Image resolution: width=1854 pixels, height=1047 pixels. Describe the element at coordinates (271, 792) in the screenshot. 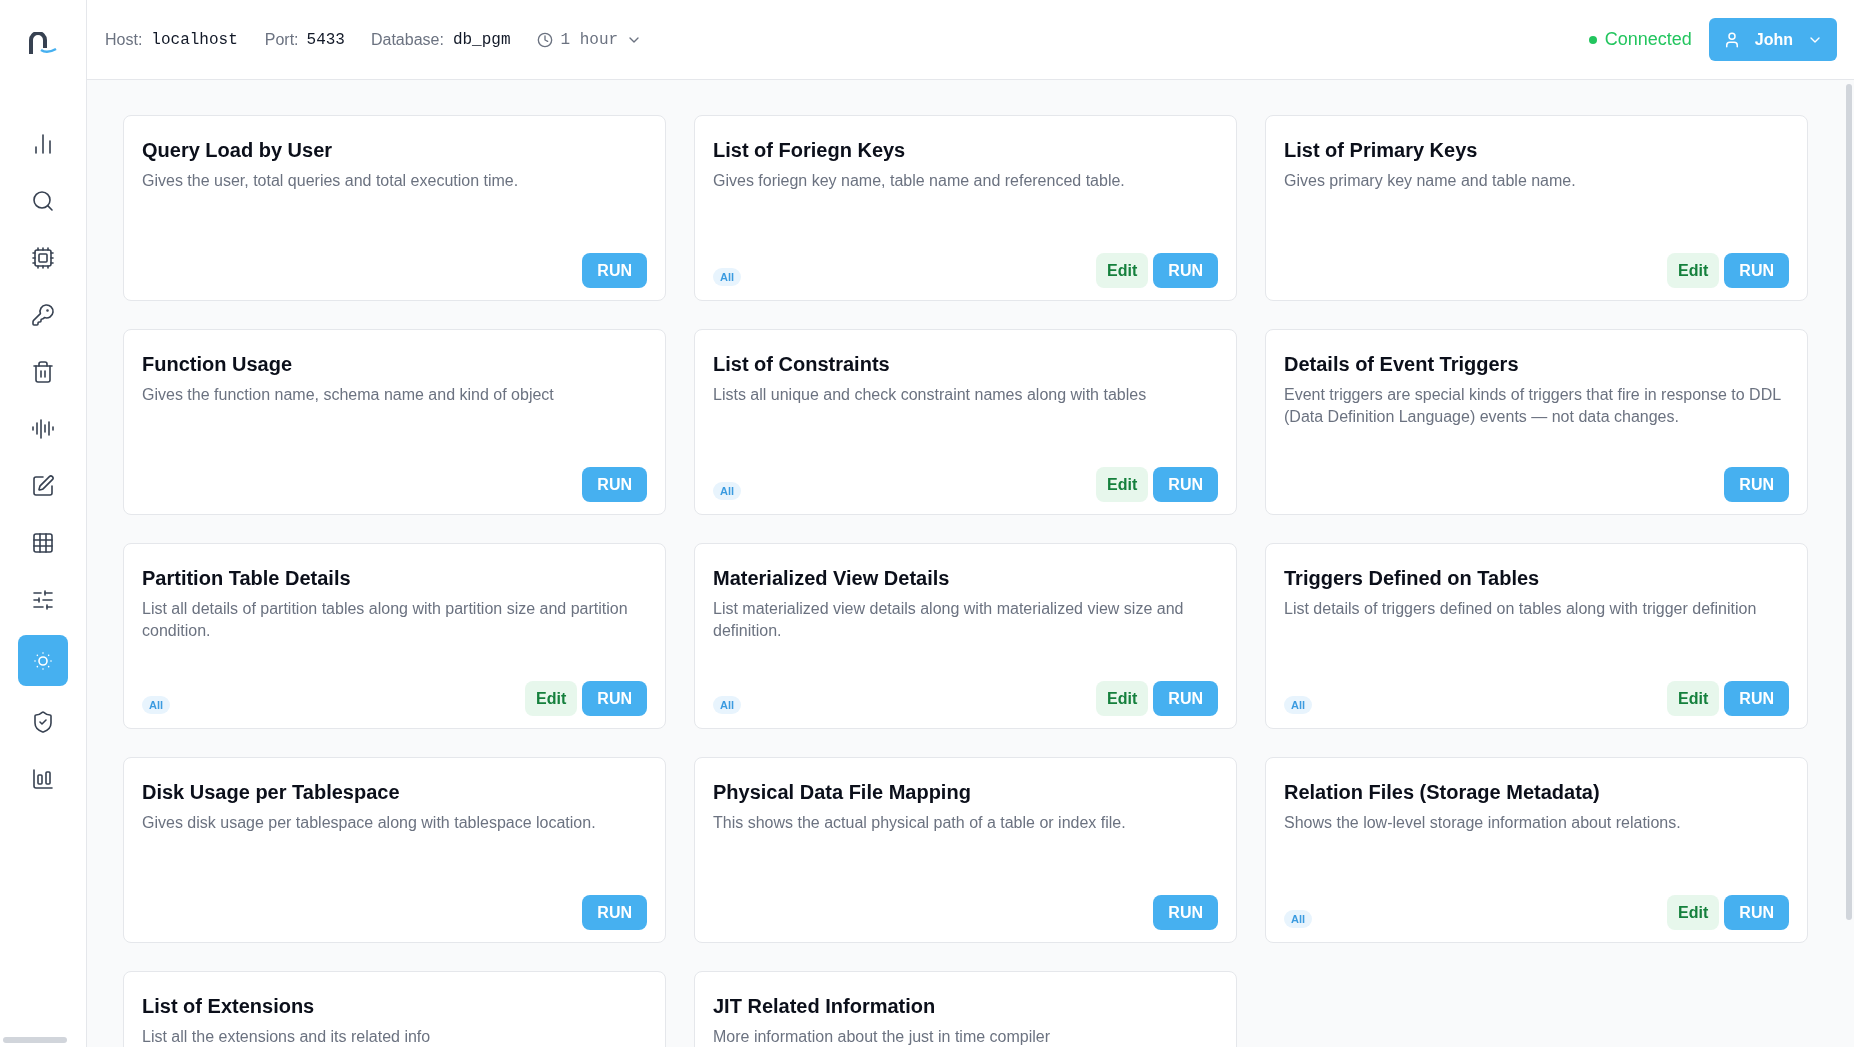

I see `card-title: Disk Usage per Tablespace` at that location.